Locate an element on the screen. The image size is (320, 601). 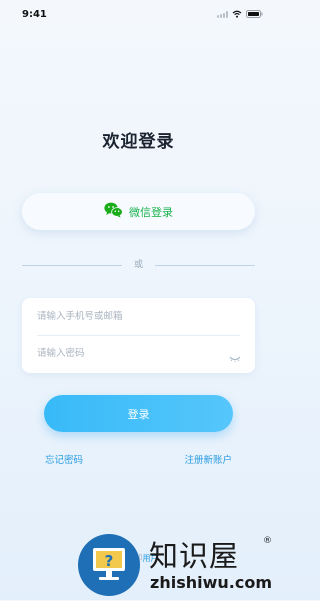
watermark-url: zhishiwu.com is located at coordinates (211, 582).